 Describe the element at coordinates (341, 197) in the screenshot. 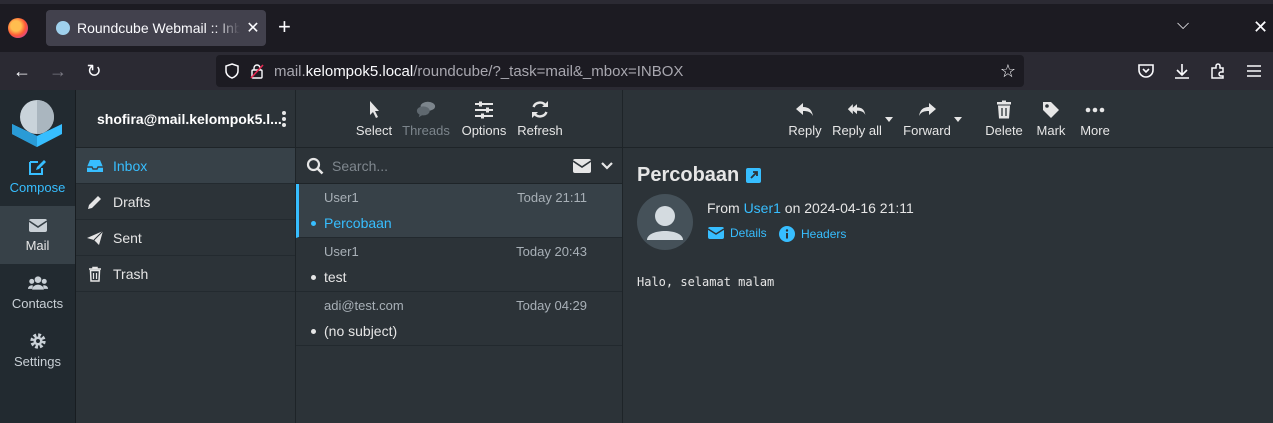

I see `message-from: User1` at that location.